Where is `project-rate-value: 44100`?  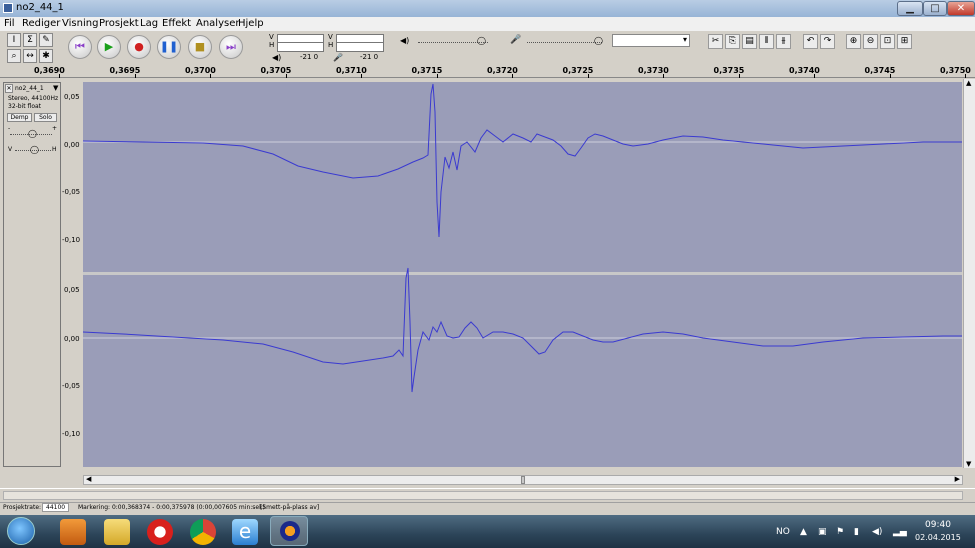
project-rate-value: 44100 is located at coordinates (56, 507).